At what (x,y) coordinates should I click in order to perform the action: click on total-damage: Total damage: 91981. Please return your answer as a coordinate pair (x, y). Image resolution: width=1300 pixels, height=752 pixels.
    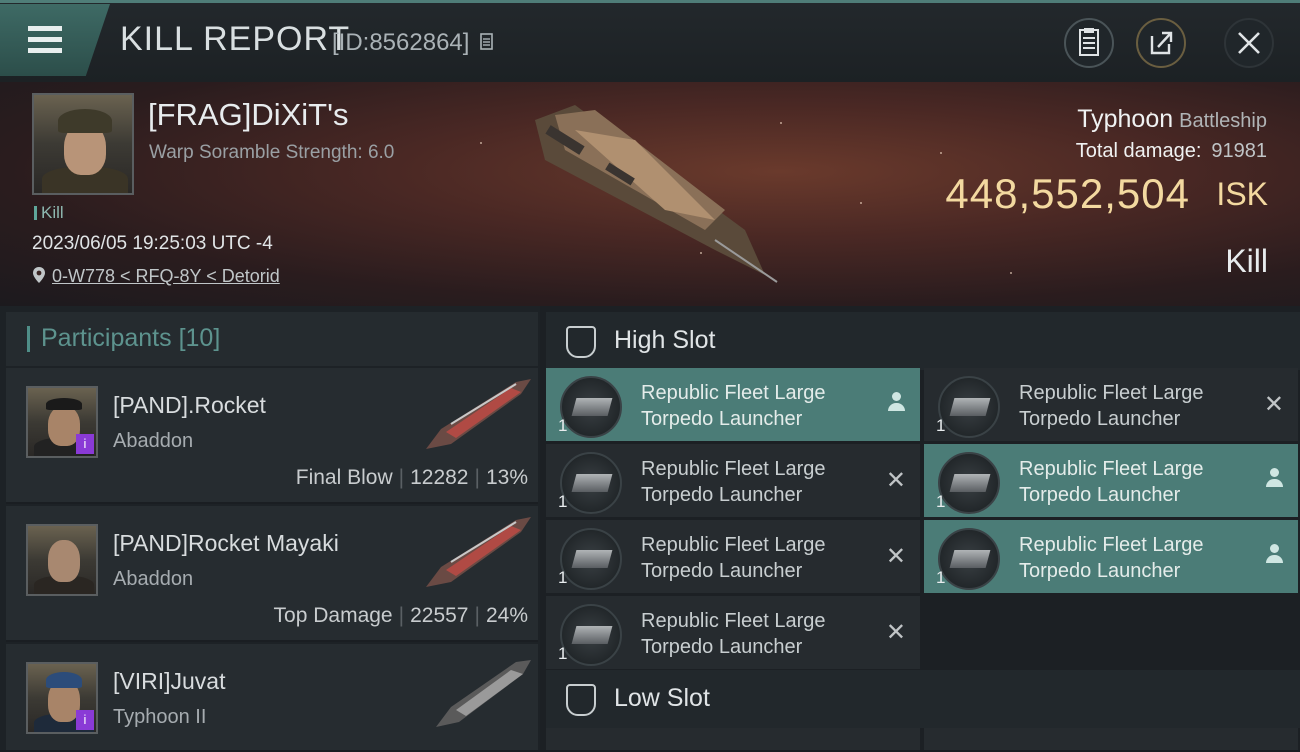
    Looking at the image, I should click on (1171, 151).